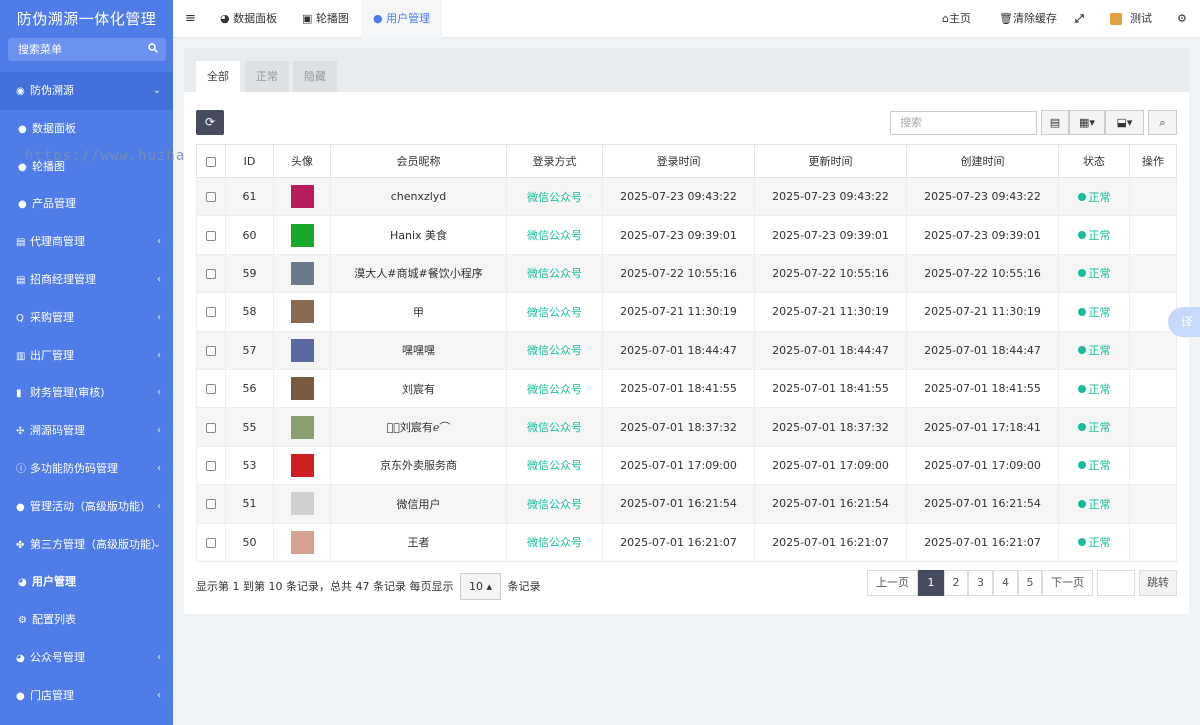 The width and height of the screenshot is (1200, 725). Describe the element at coordinates (86, 545) in the screenshot. I see `sidebar-item: ✤ 第三方管理（高级版功能） ⌄` at that location.